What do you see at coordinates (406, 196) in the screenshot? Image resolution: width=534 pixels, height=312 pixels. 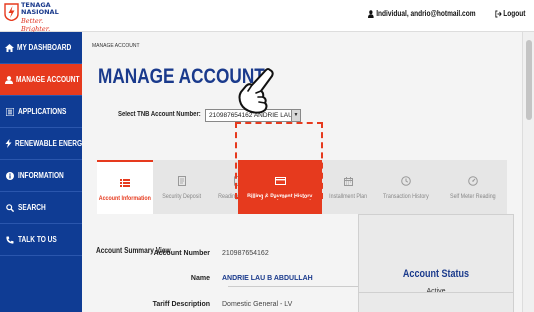 I see `tab-label: Transaction History` at bounding box center [406, 196].